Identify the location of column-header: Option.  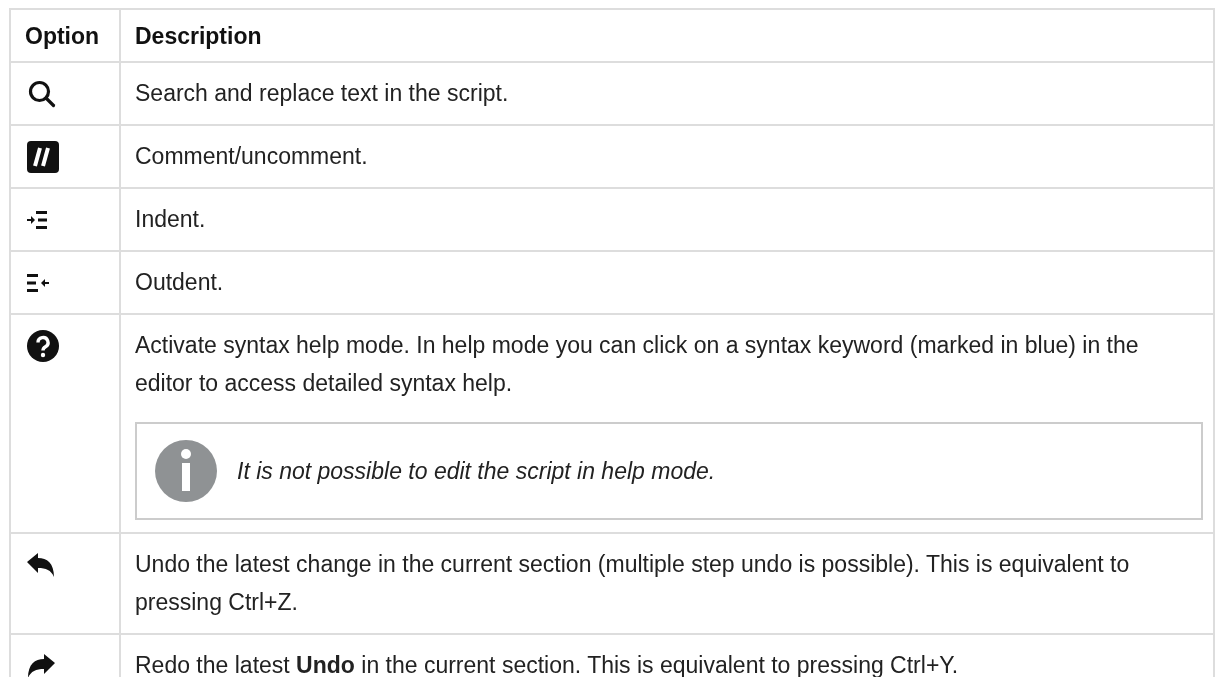
(62, 36).